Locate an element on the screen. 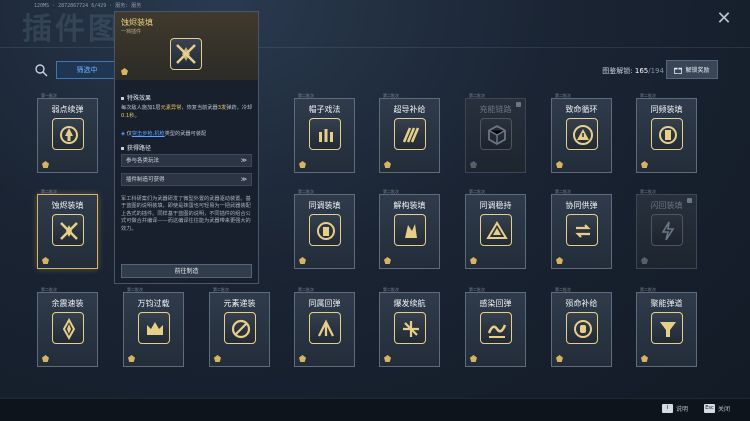 The width and height of the screenshot is (750, 421). plugin-card: 第二批次 同频装填 is located at coordinates (666, 133).